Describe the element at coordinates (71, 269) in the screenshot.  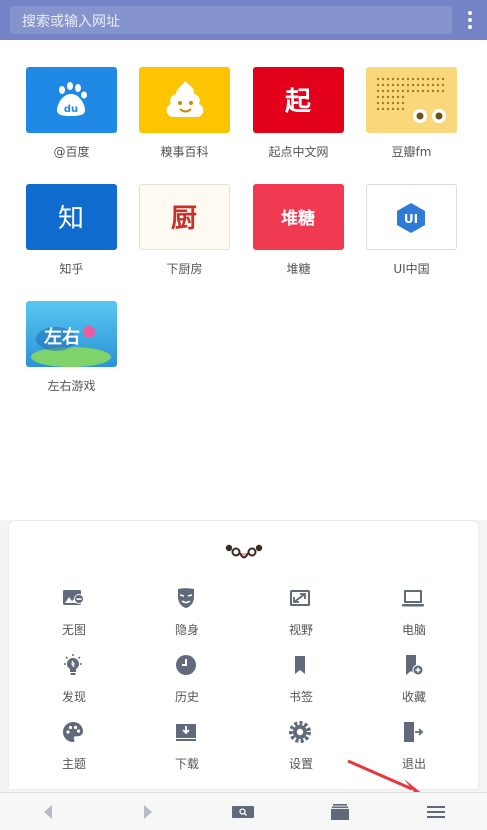
I see `shortcut-label: 知乎` at that location.